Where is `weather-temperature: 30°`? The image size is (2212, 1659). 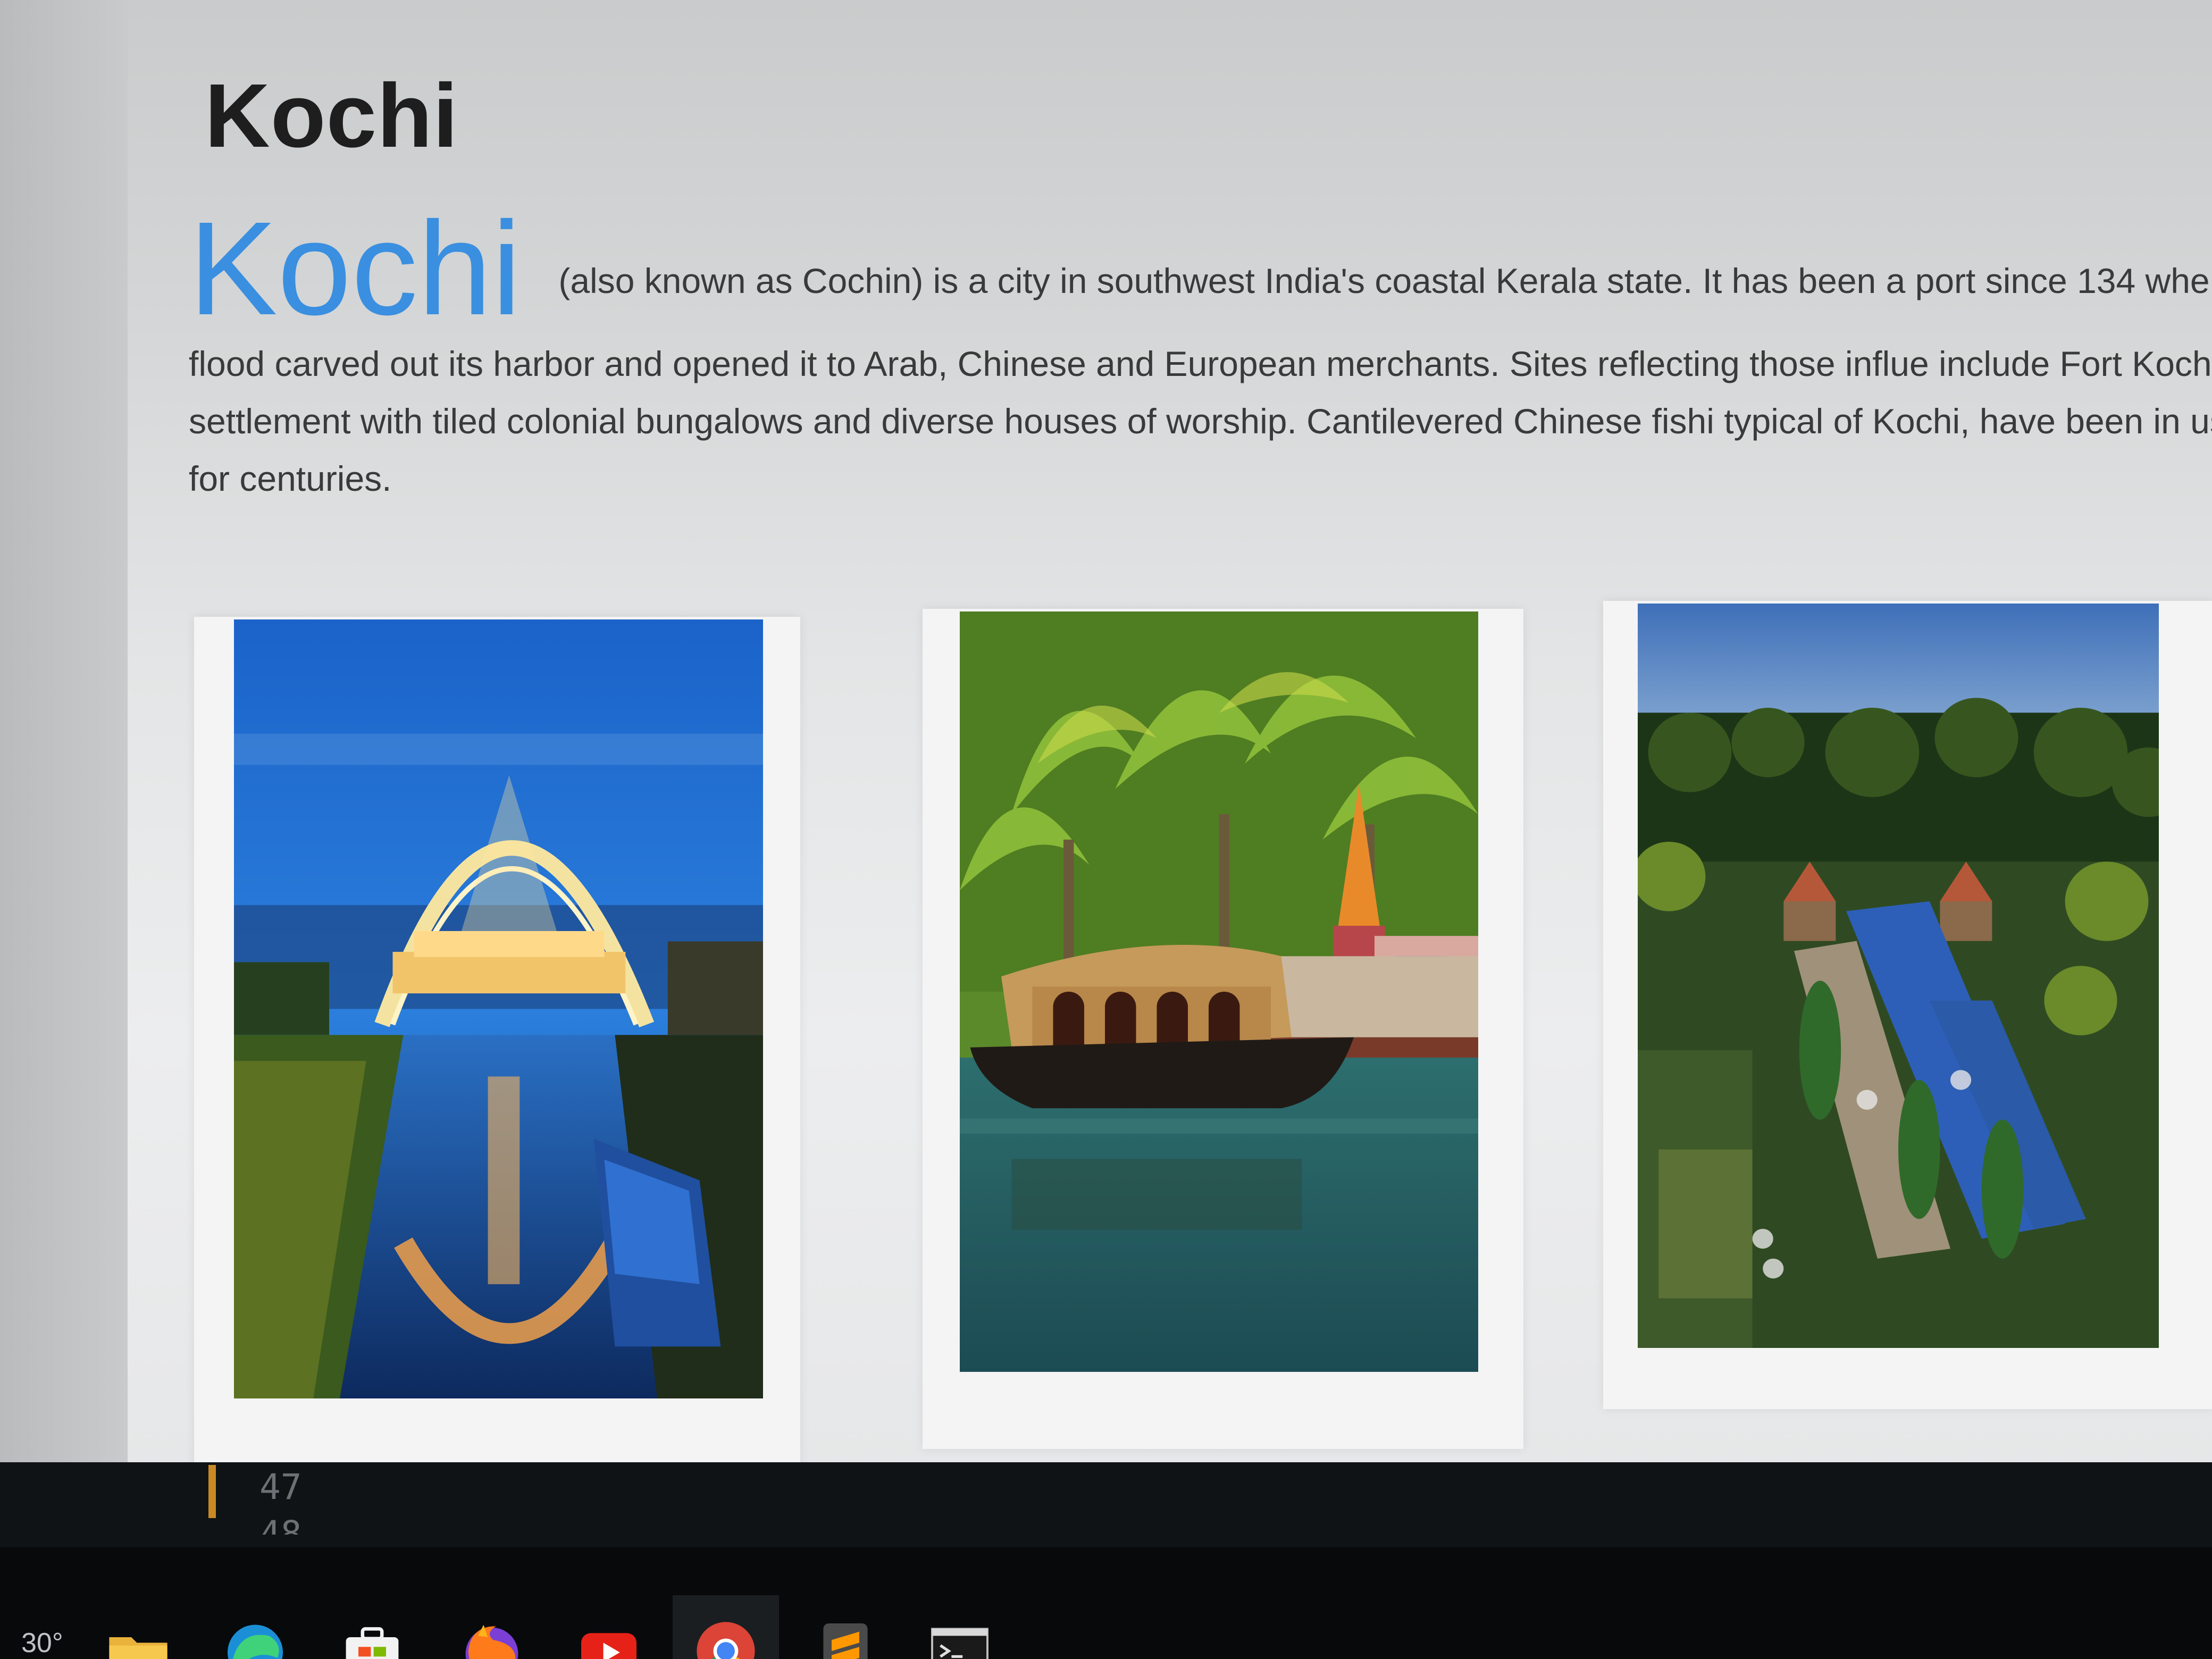 weather-temperature: 30° is located at coordinates (42, 1643).